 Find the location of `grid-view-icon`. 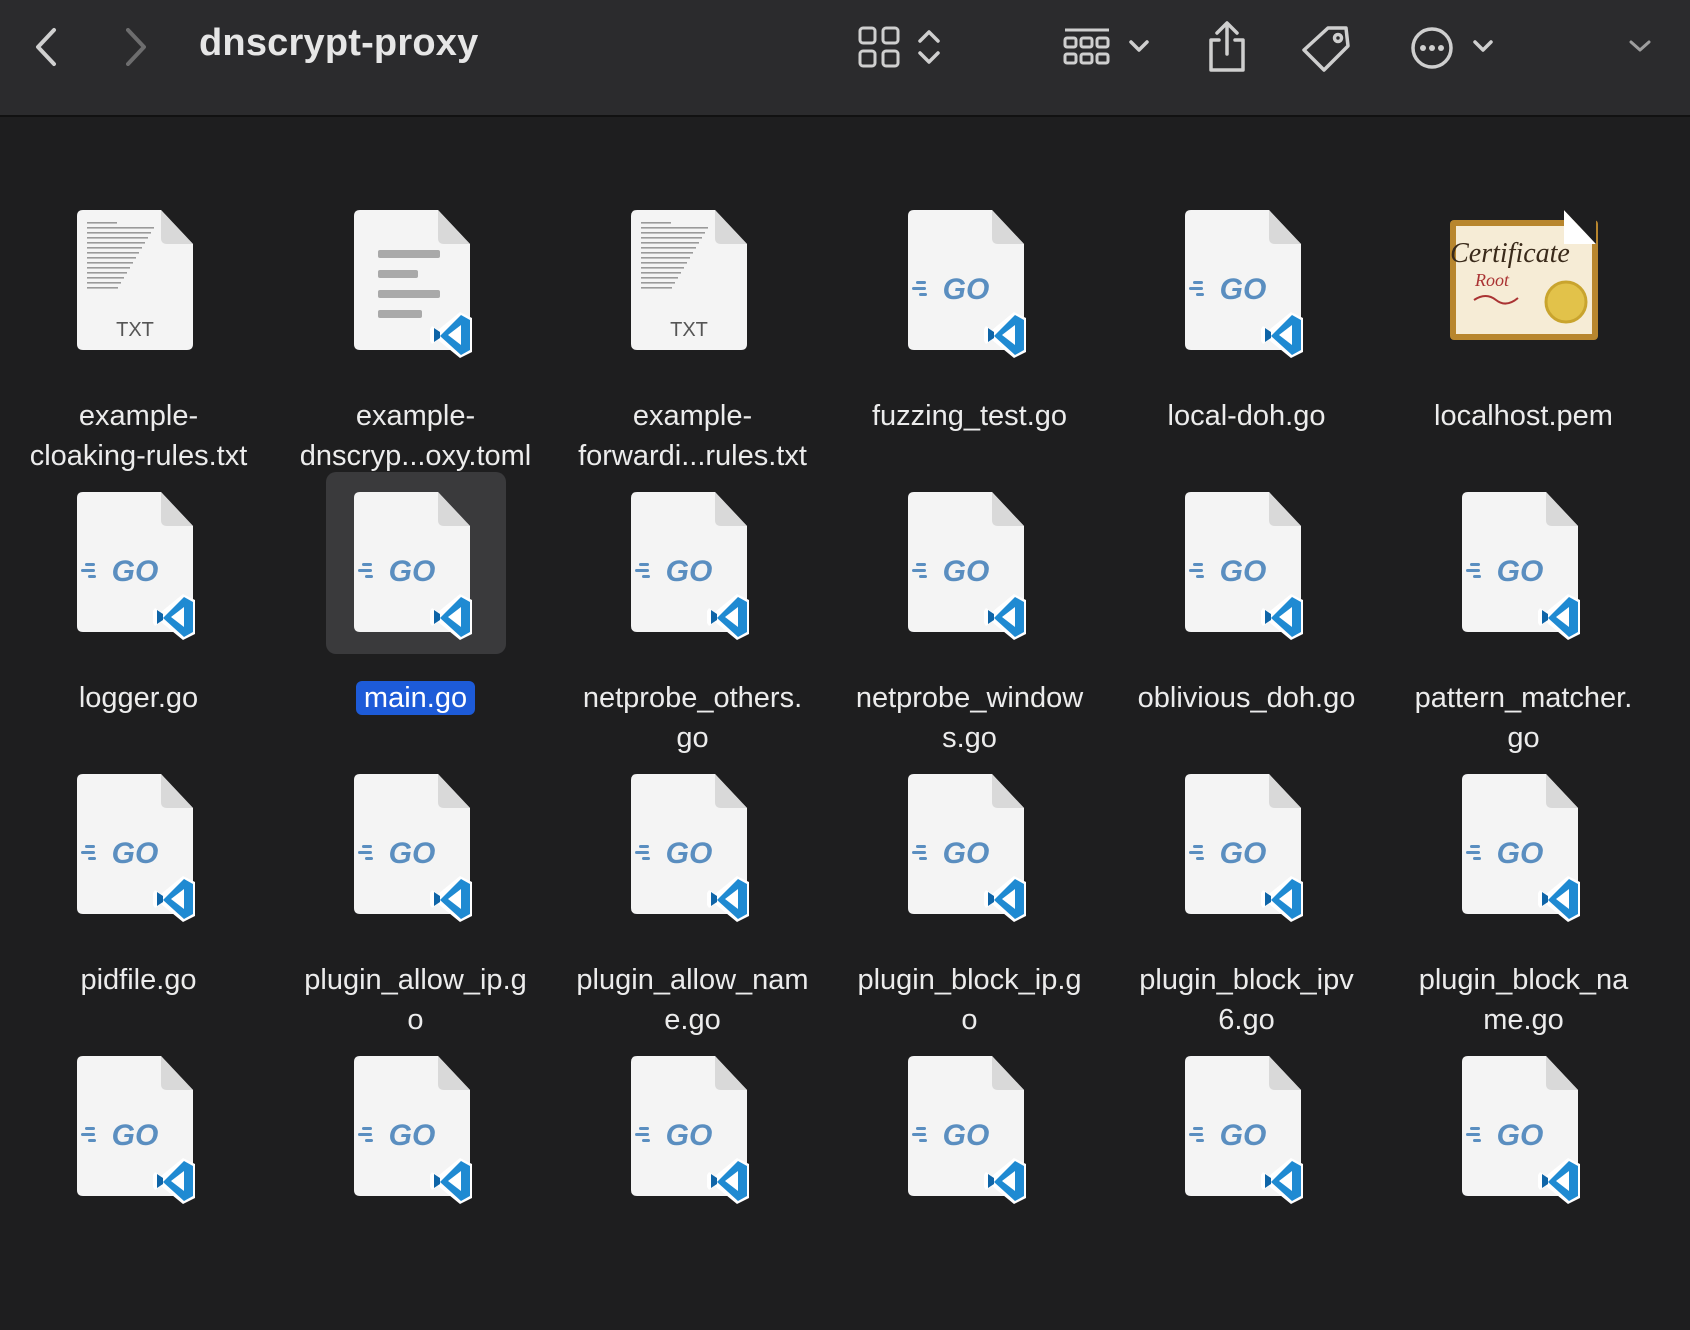

grid-view-icon is located at coordinates (879, 47).